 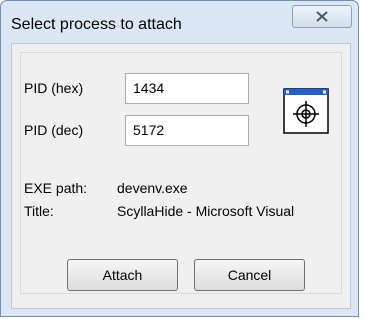 I want to click on pid-dec-label: PID (dec), so click(x=54, y=130).